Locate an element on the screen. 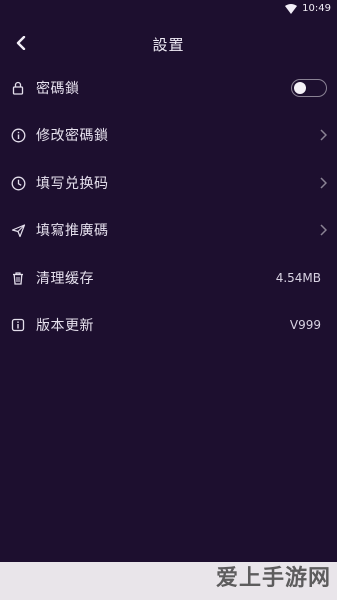 The image size is (337, 600). setting-row-cache: 清理缓存 4.54MB is located at coordinates (168, 278).